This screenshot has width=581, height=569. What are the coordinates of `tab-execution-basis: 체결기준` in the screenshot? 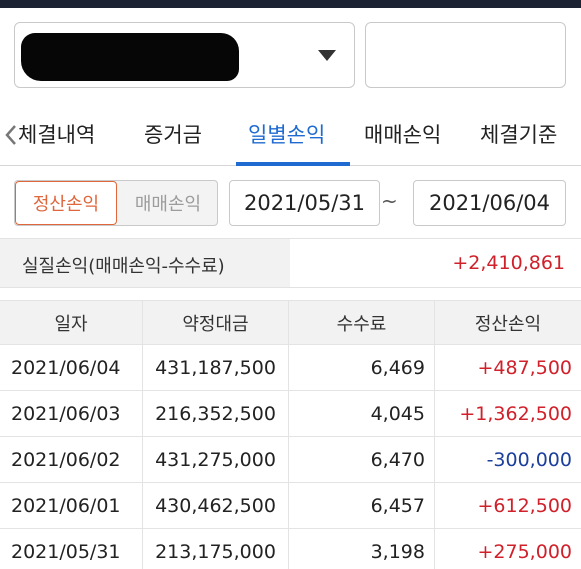 It's located at (518, 134).